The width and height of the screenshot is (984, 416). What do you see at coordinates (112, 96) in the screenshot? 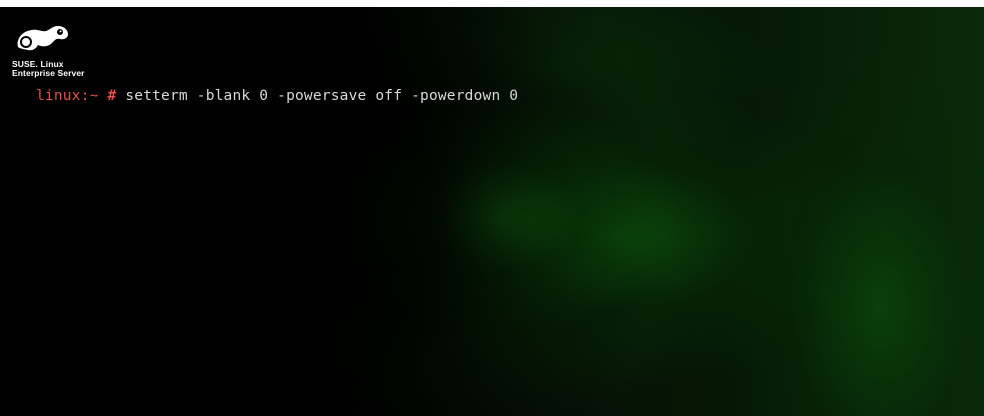
I see `root-prompt-symbol: #` at bounding box center [112, 96].